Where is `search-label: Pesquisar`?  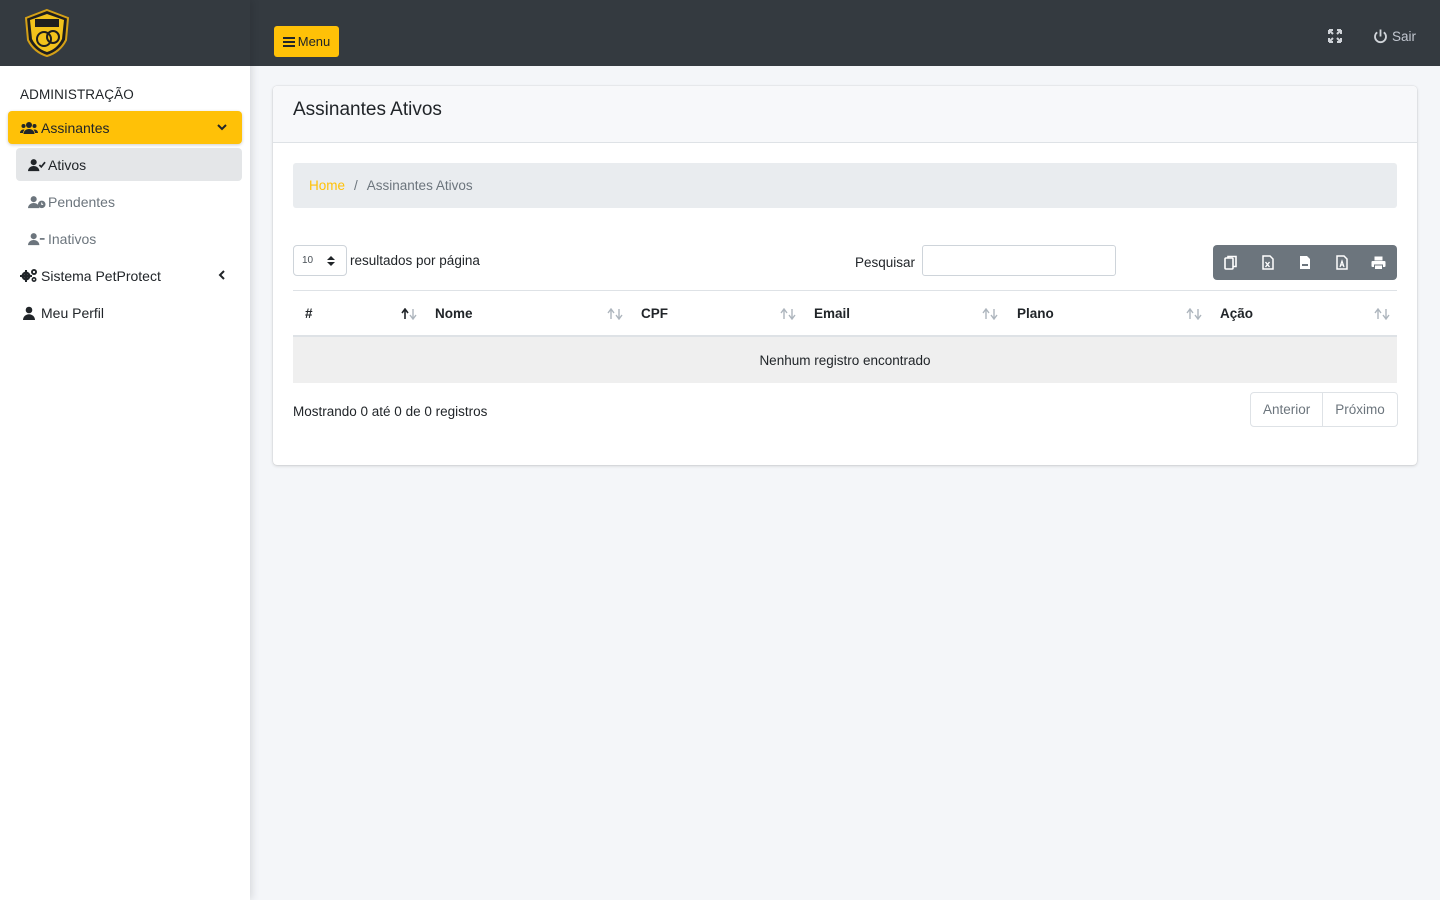 search-label: Pesquisar is located at coordinates (885, 262).